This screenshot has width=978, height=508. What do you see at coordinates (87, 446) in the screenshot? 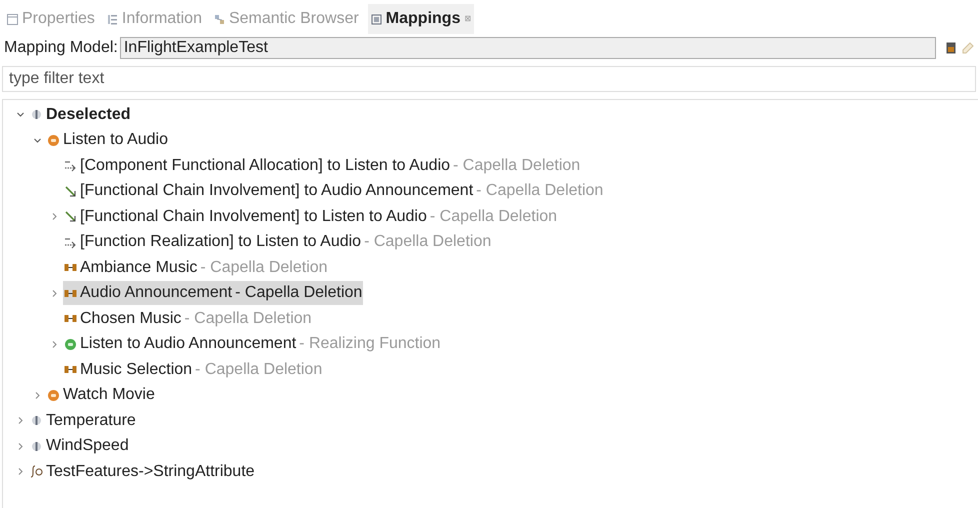
I see `item-label: WindSpeed` at bounding box center [87, 446].